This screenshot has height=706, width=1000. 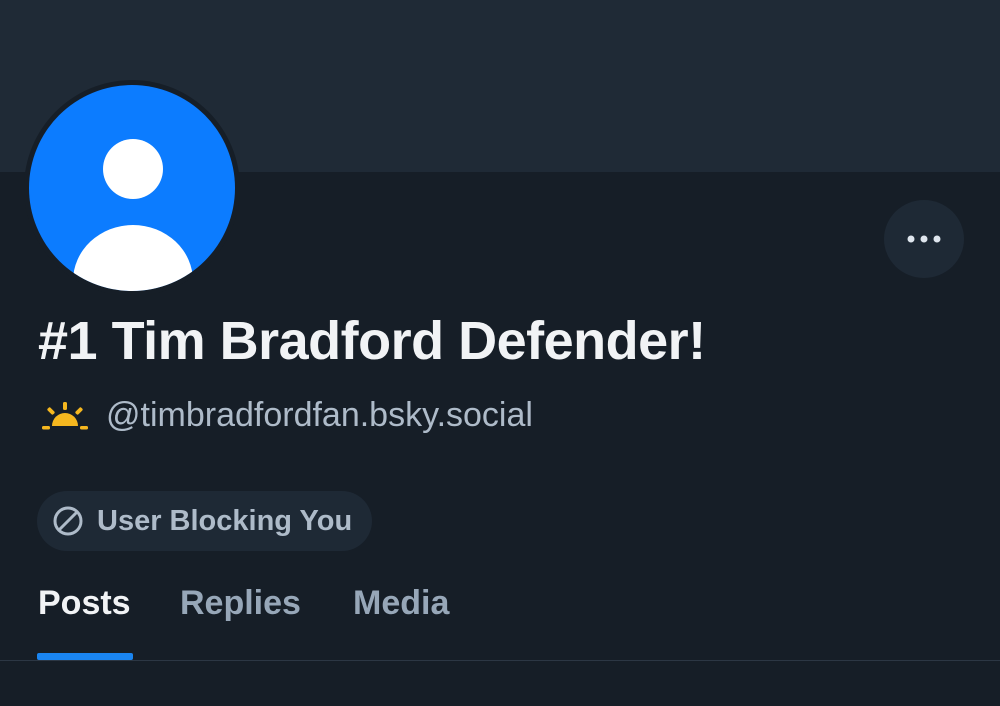 I want to click on ellipsis-icon, so click(x=924, y=239).